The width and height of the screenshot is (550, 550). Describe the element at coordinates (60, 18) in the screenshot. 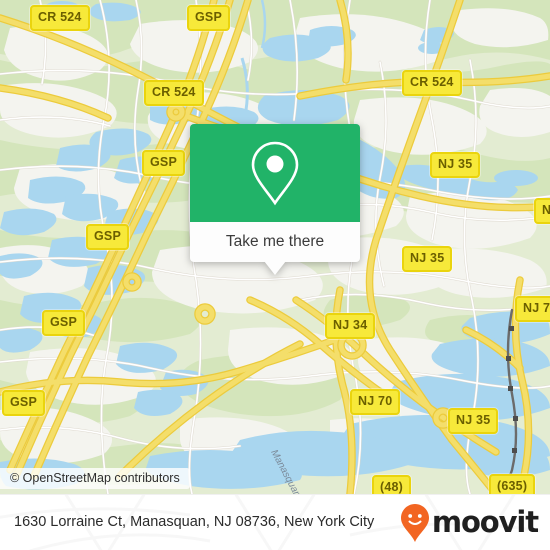

I see `shield-cr-524-nw: CR 524` at that location.